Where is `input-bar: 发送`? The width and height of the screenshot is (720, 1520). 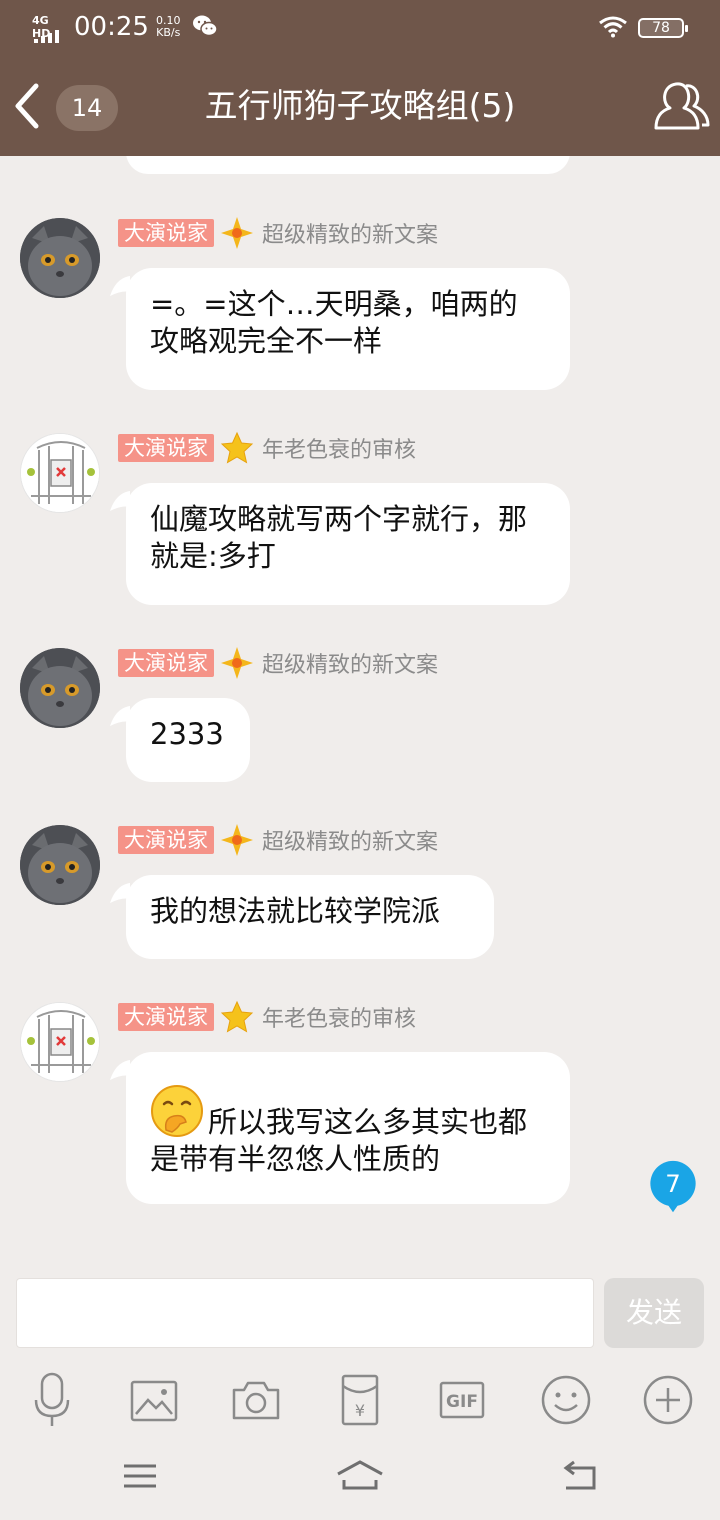 input-bar: 发送 is located at coordinates (360, 1314).